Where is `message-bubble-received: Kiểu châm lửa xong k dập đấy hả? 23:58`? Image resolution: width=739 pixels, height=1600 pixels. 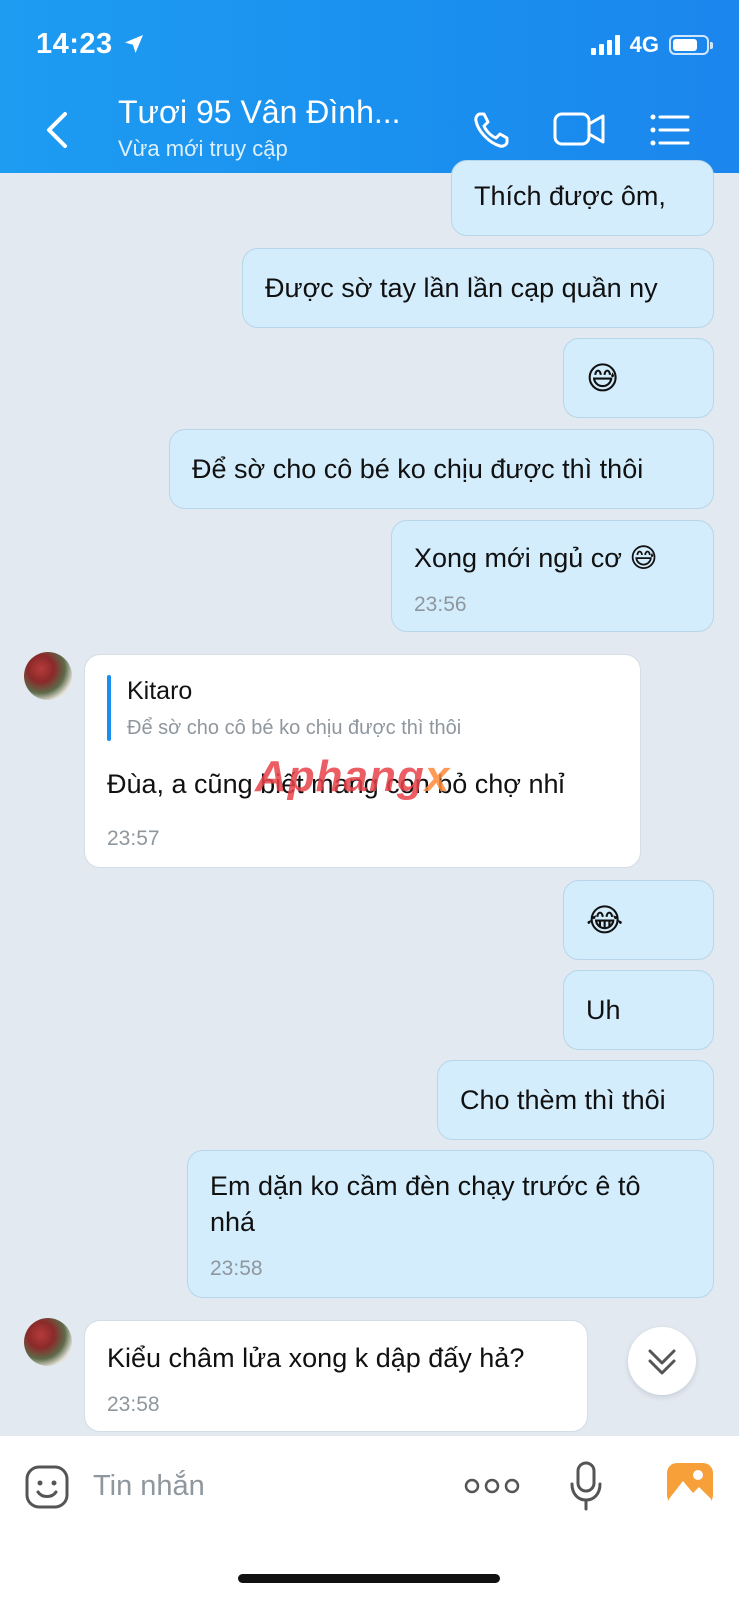 message-bubble-received: Kiểu châm lửa xong k dập đấy hả? 23:58 is located at coordinates (336, 1376).